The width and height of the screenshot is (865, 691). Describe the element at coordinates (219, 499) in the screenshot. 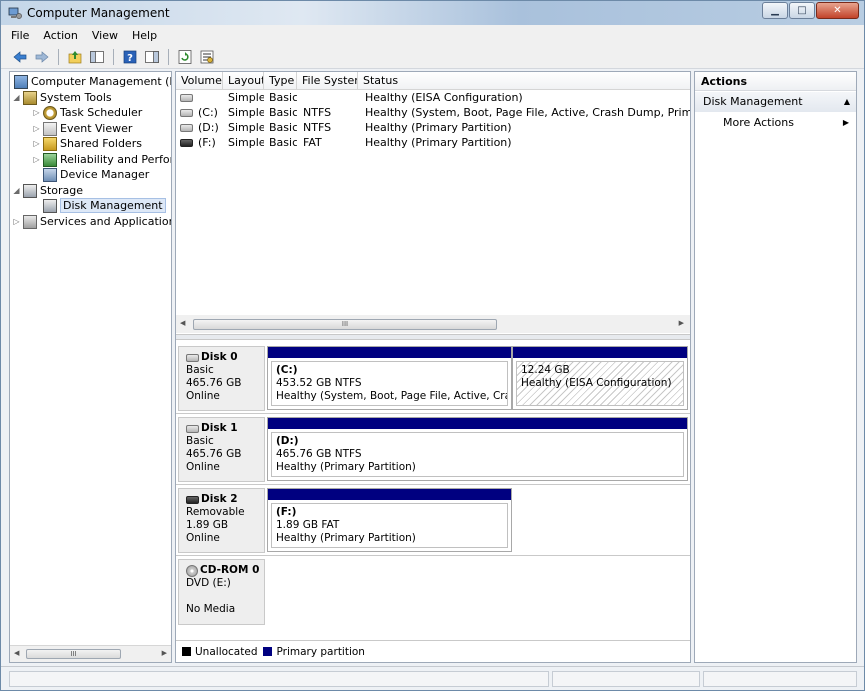

I see `disk-name: Disk 2` at that location.